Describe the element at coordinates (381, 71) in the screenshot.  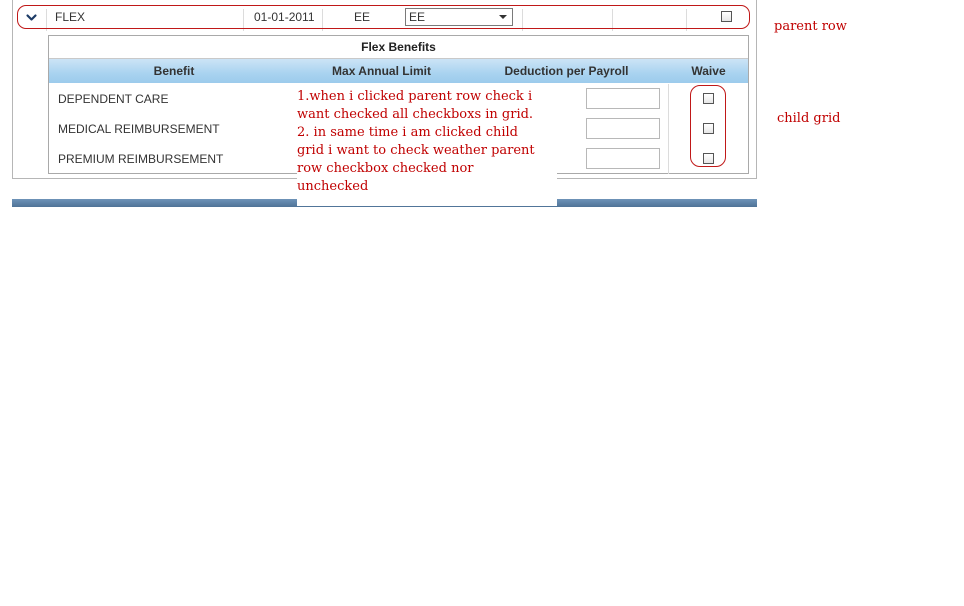
I see `column-header-max-annual-limit: Max Annual Limit` at that location.